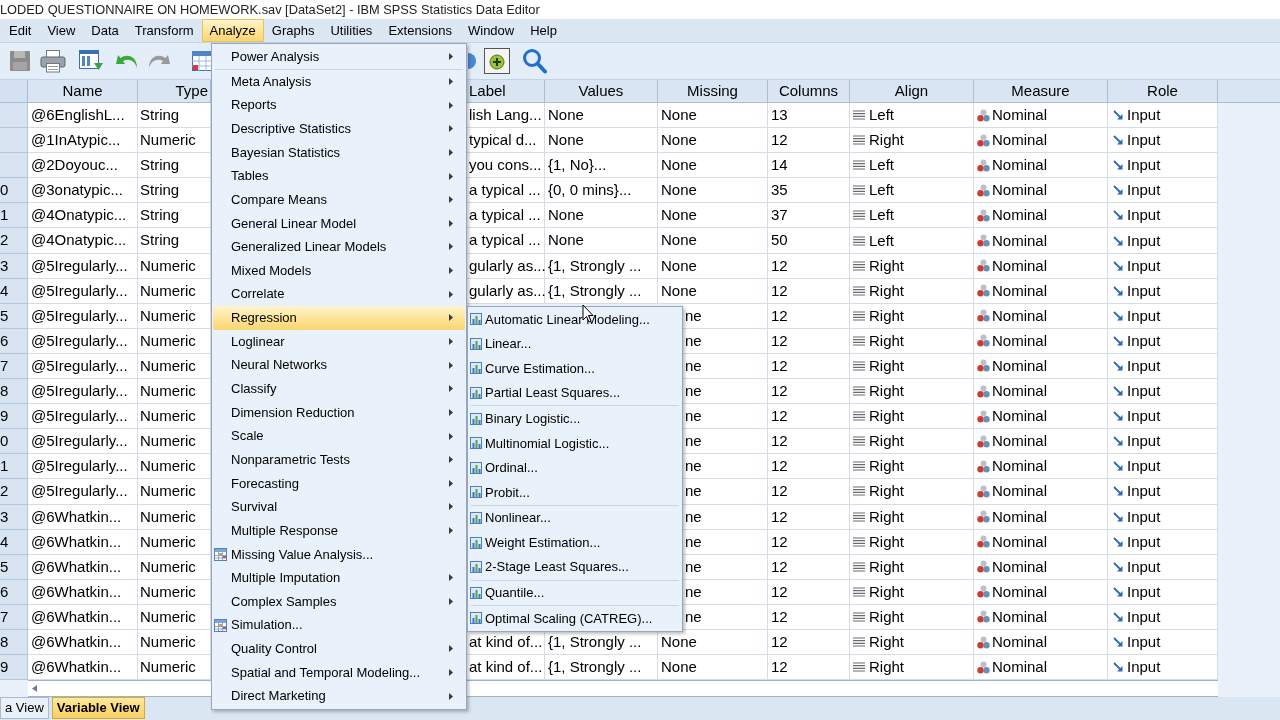  Describe the element at coordinates (339, 57) in the screenshot. I see `menu-item: Power Analysis` at that location.